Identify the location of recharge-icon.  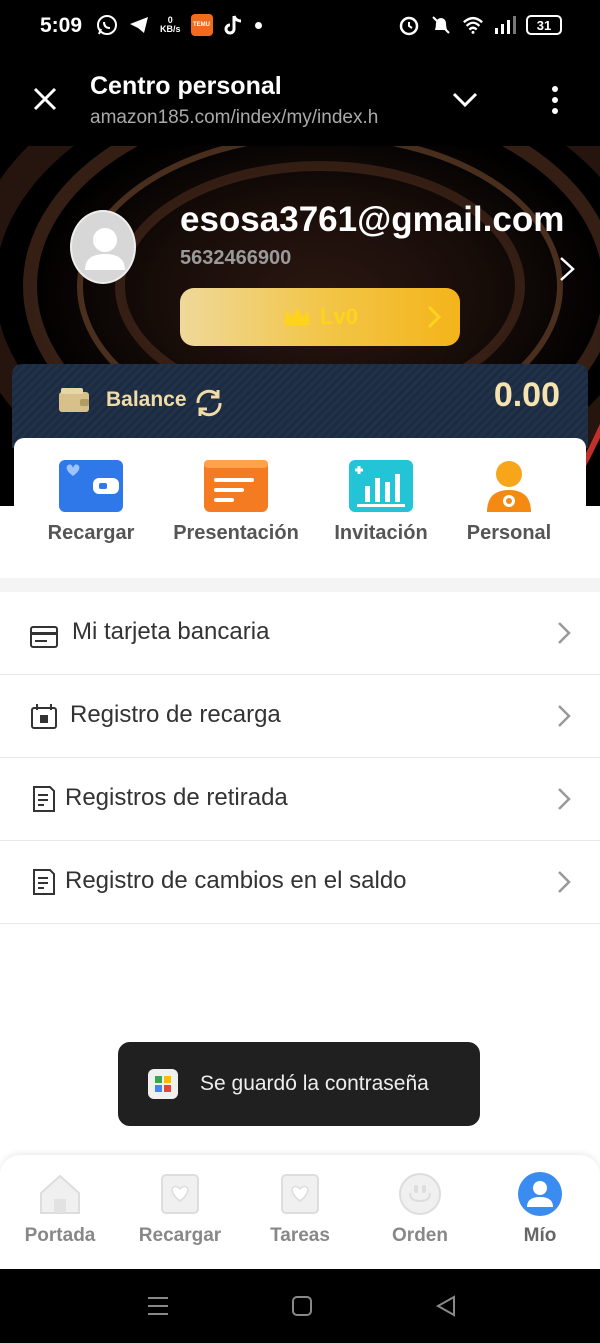
(180, 1194).